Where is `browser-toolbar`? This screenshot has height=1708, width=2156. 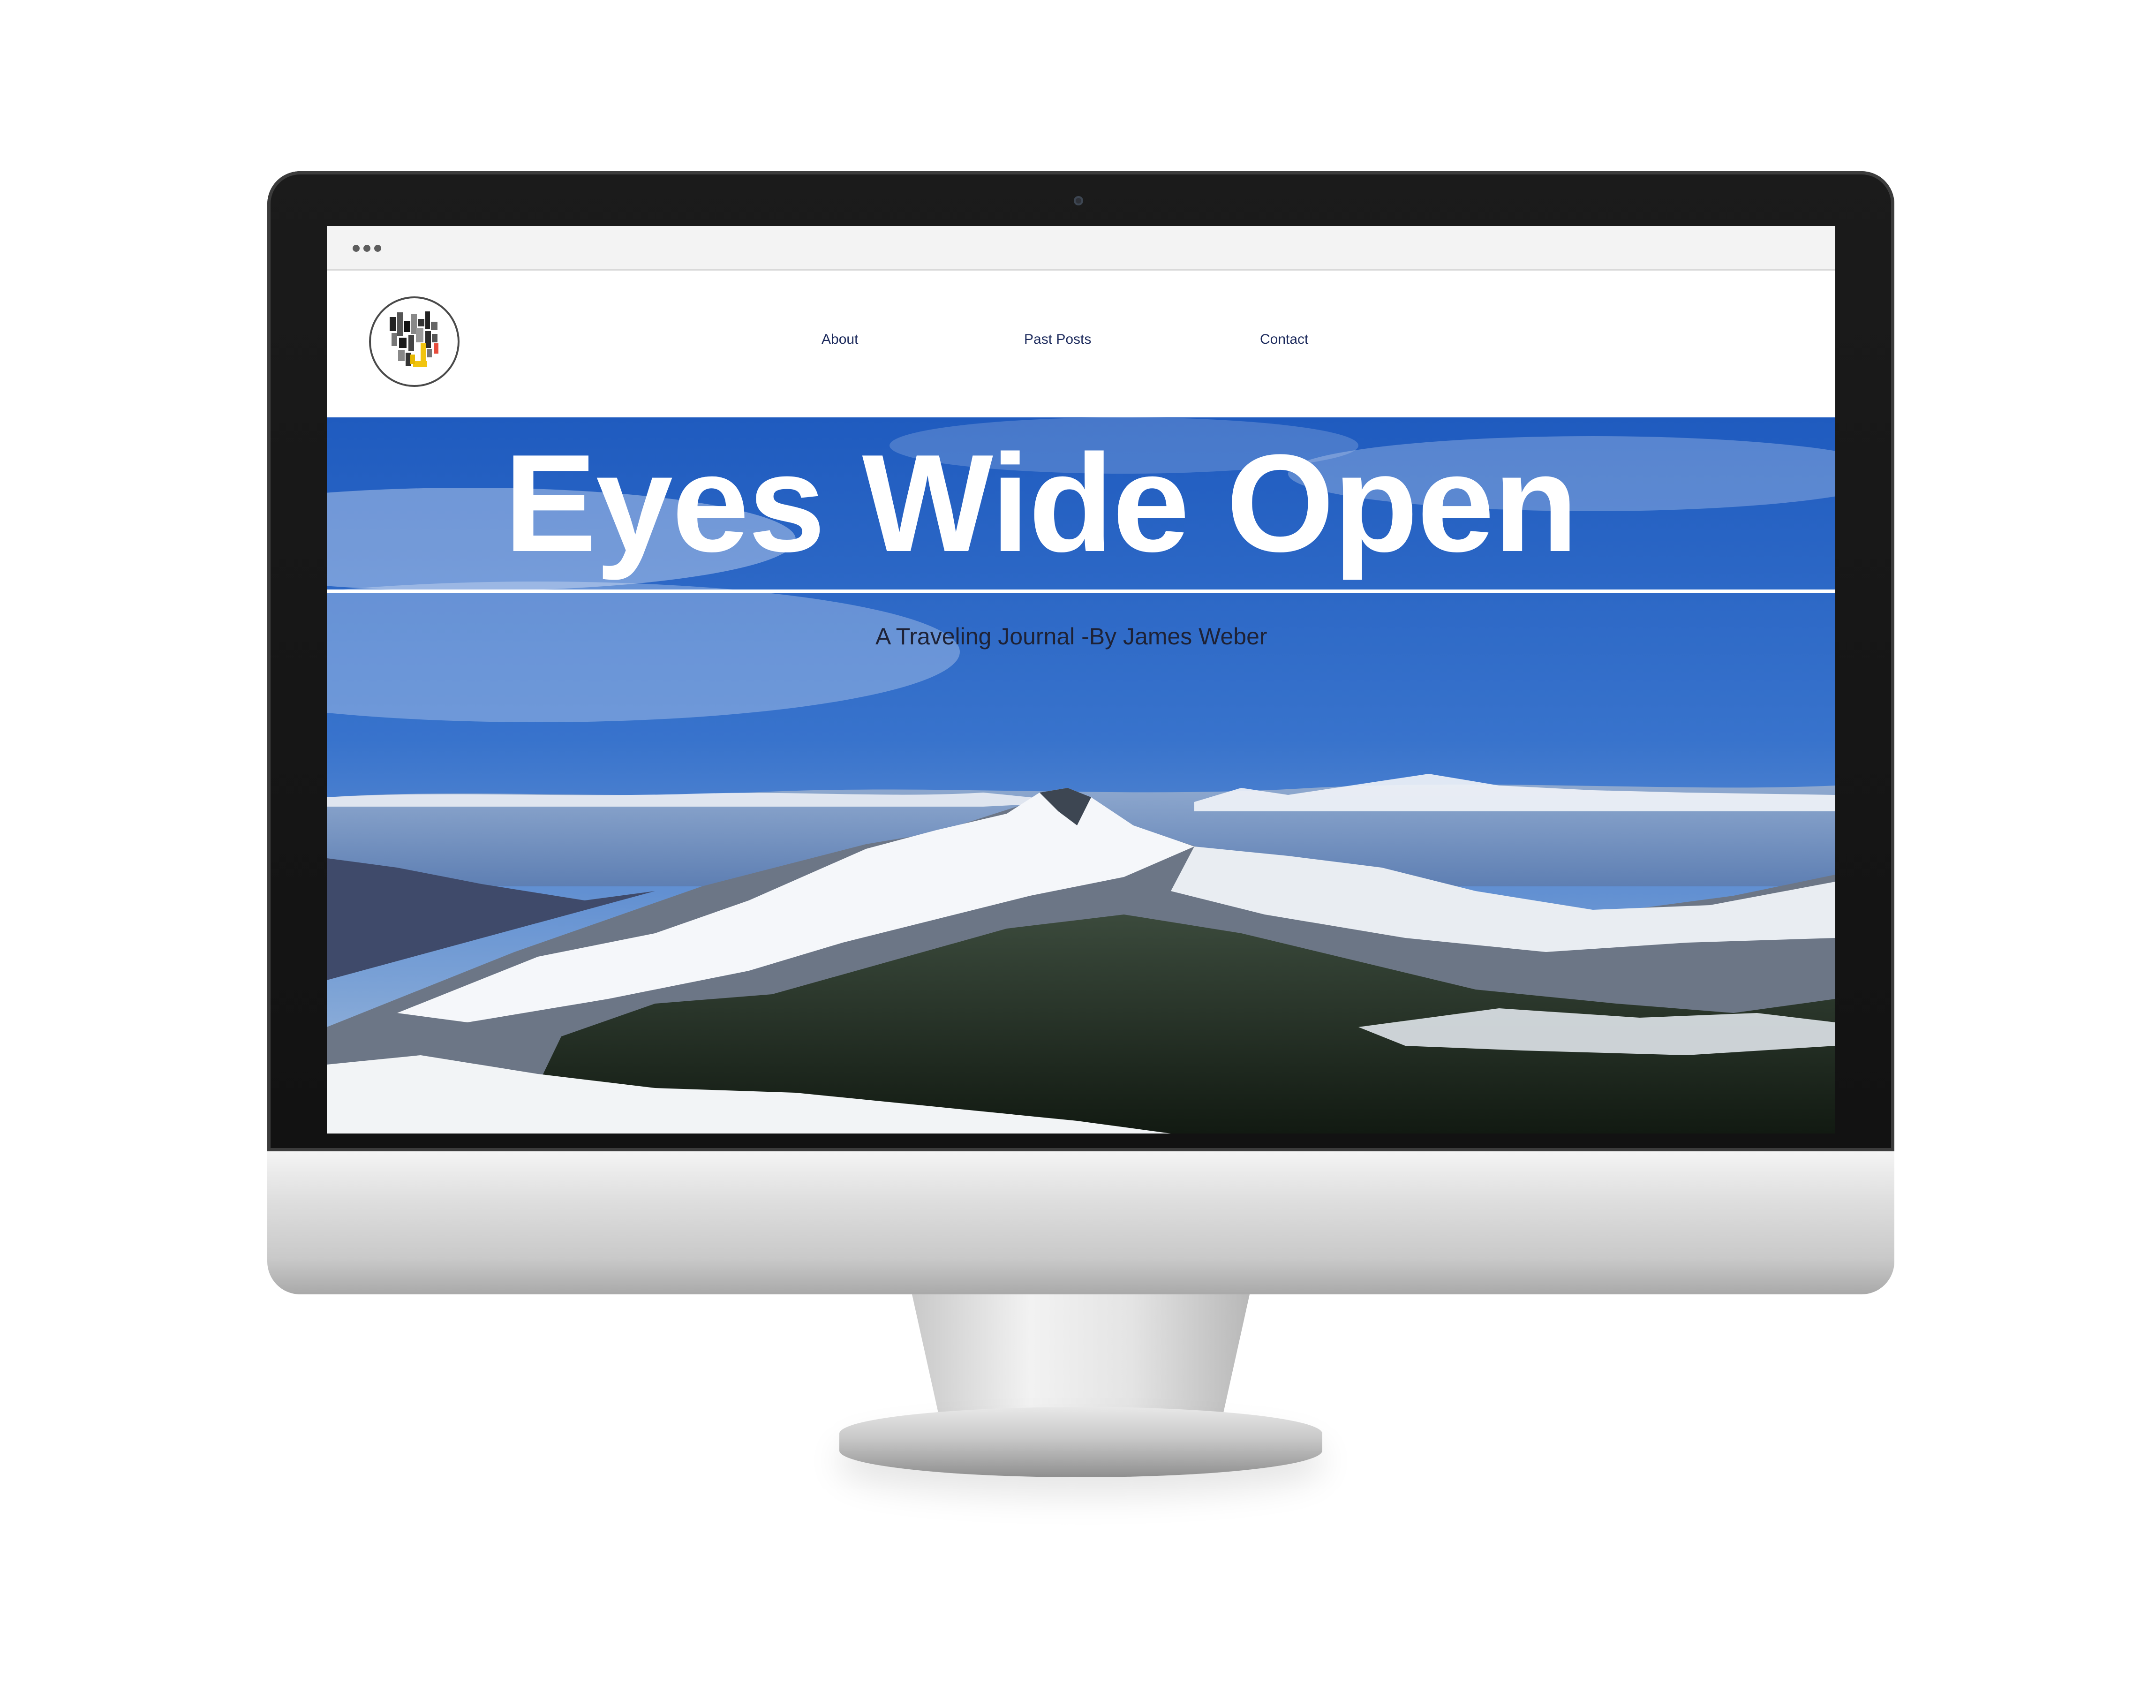
browser-toolbar is located at coordinates (1081, 248).